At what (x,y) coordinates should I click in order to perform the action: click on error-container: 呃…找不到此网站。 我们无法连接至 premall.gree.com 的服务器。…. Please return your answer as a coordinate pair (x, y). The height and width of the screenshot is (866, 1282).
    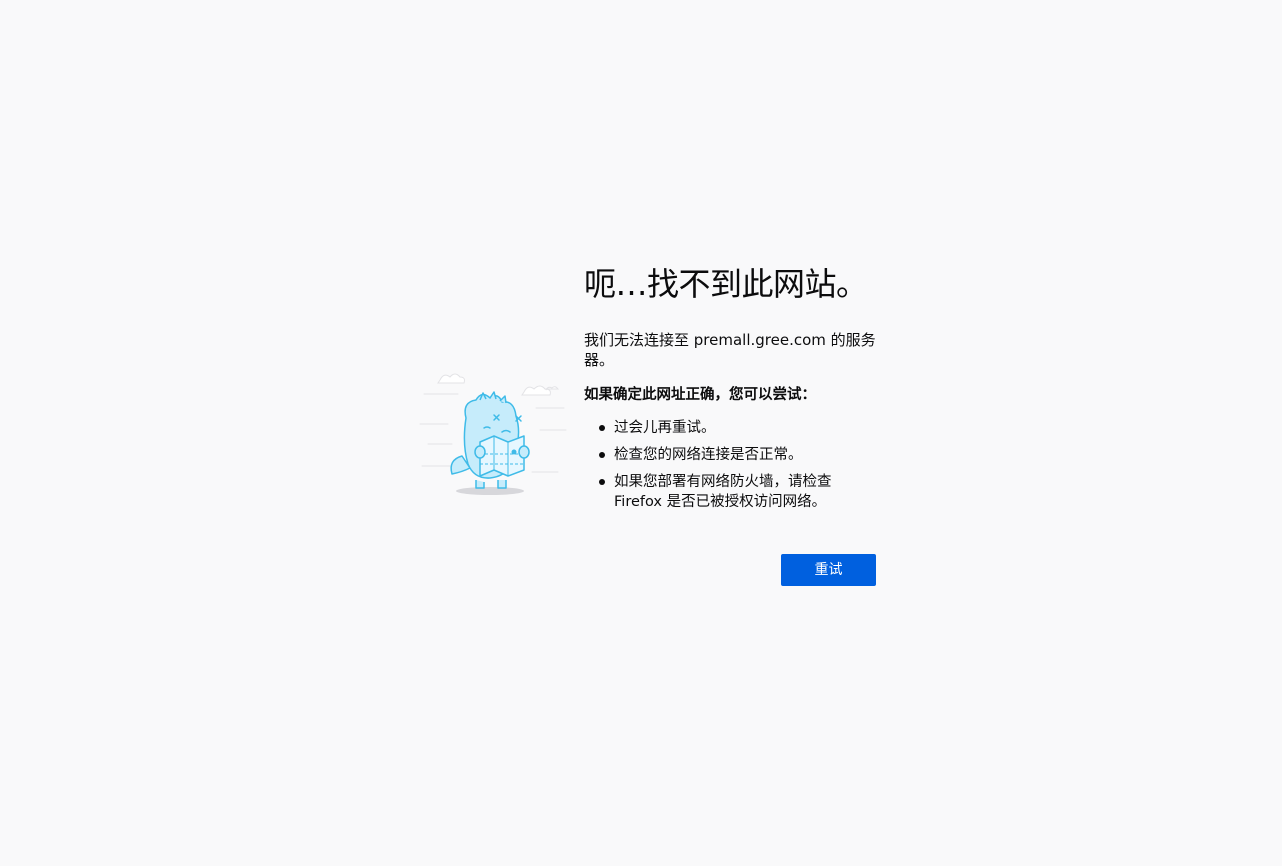
    Looking at the image, I should click on (730, 424).